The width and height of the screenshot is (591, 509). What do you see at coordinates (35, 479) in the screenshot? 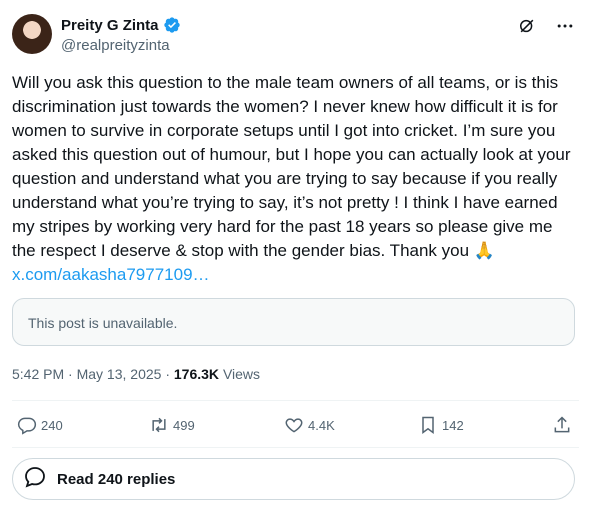
I see `chat-bubble-icon` at bounding box center [35, 479].